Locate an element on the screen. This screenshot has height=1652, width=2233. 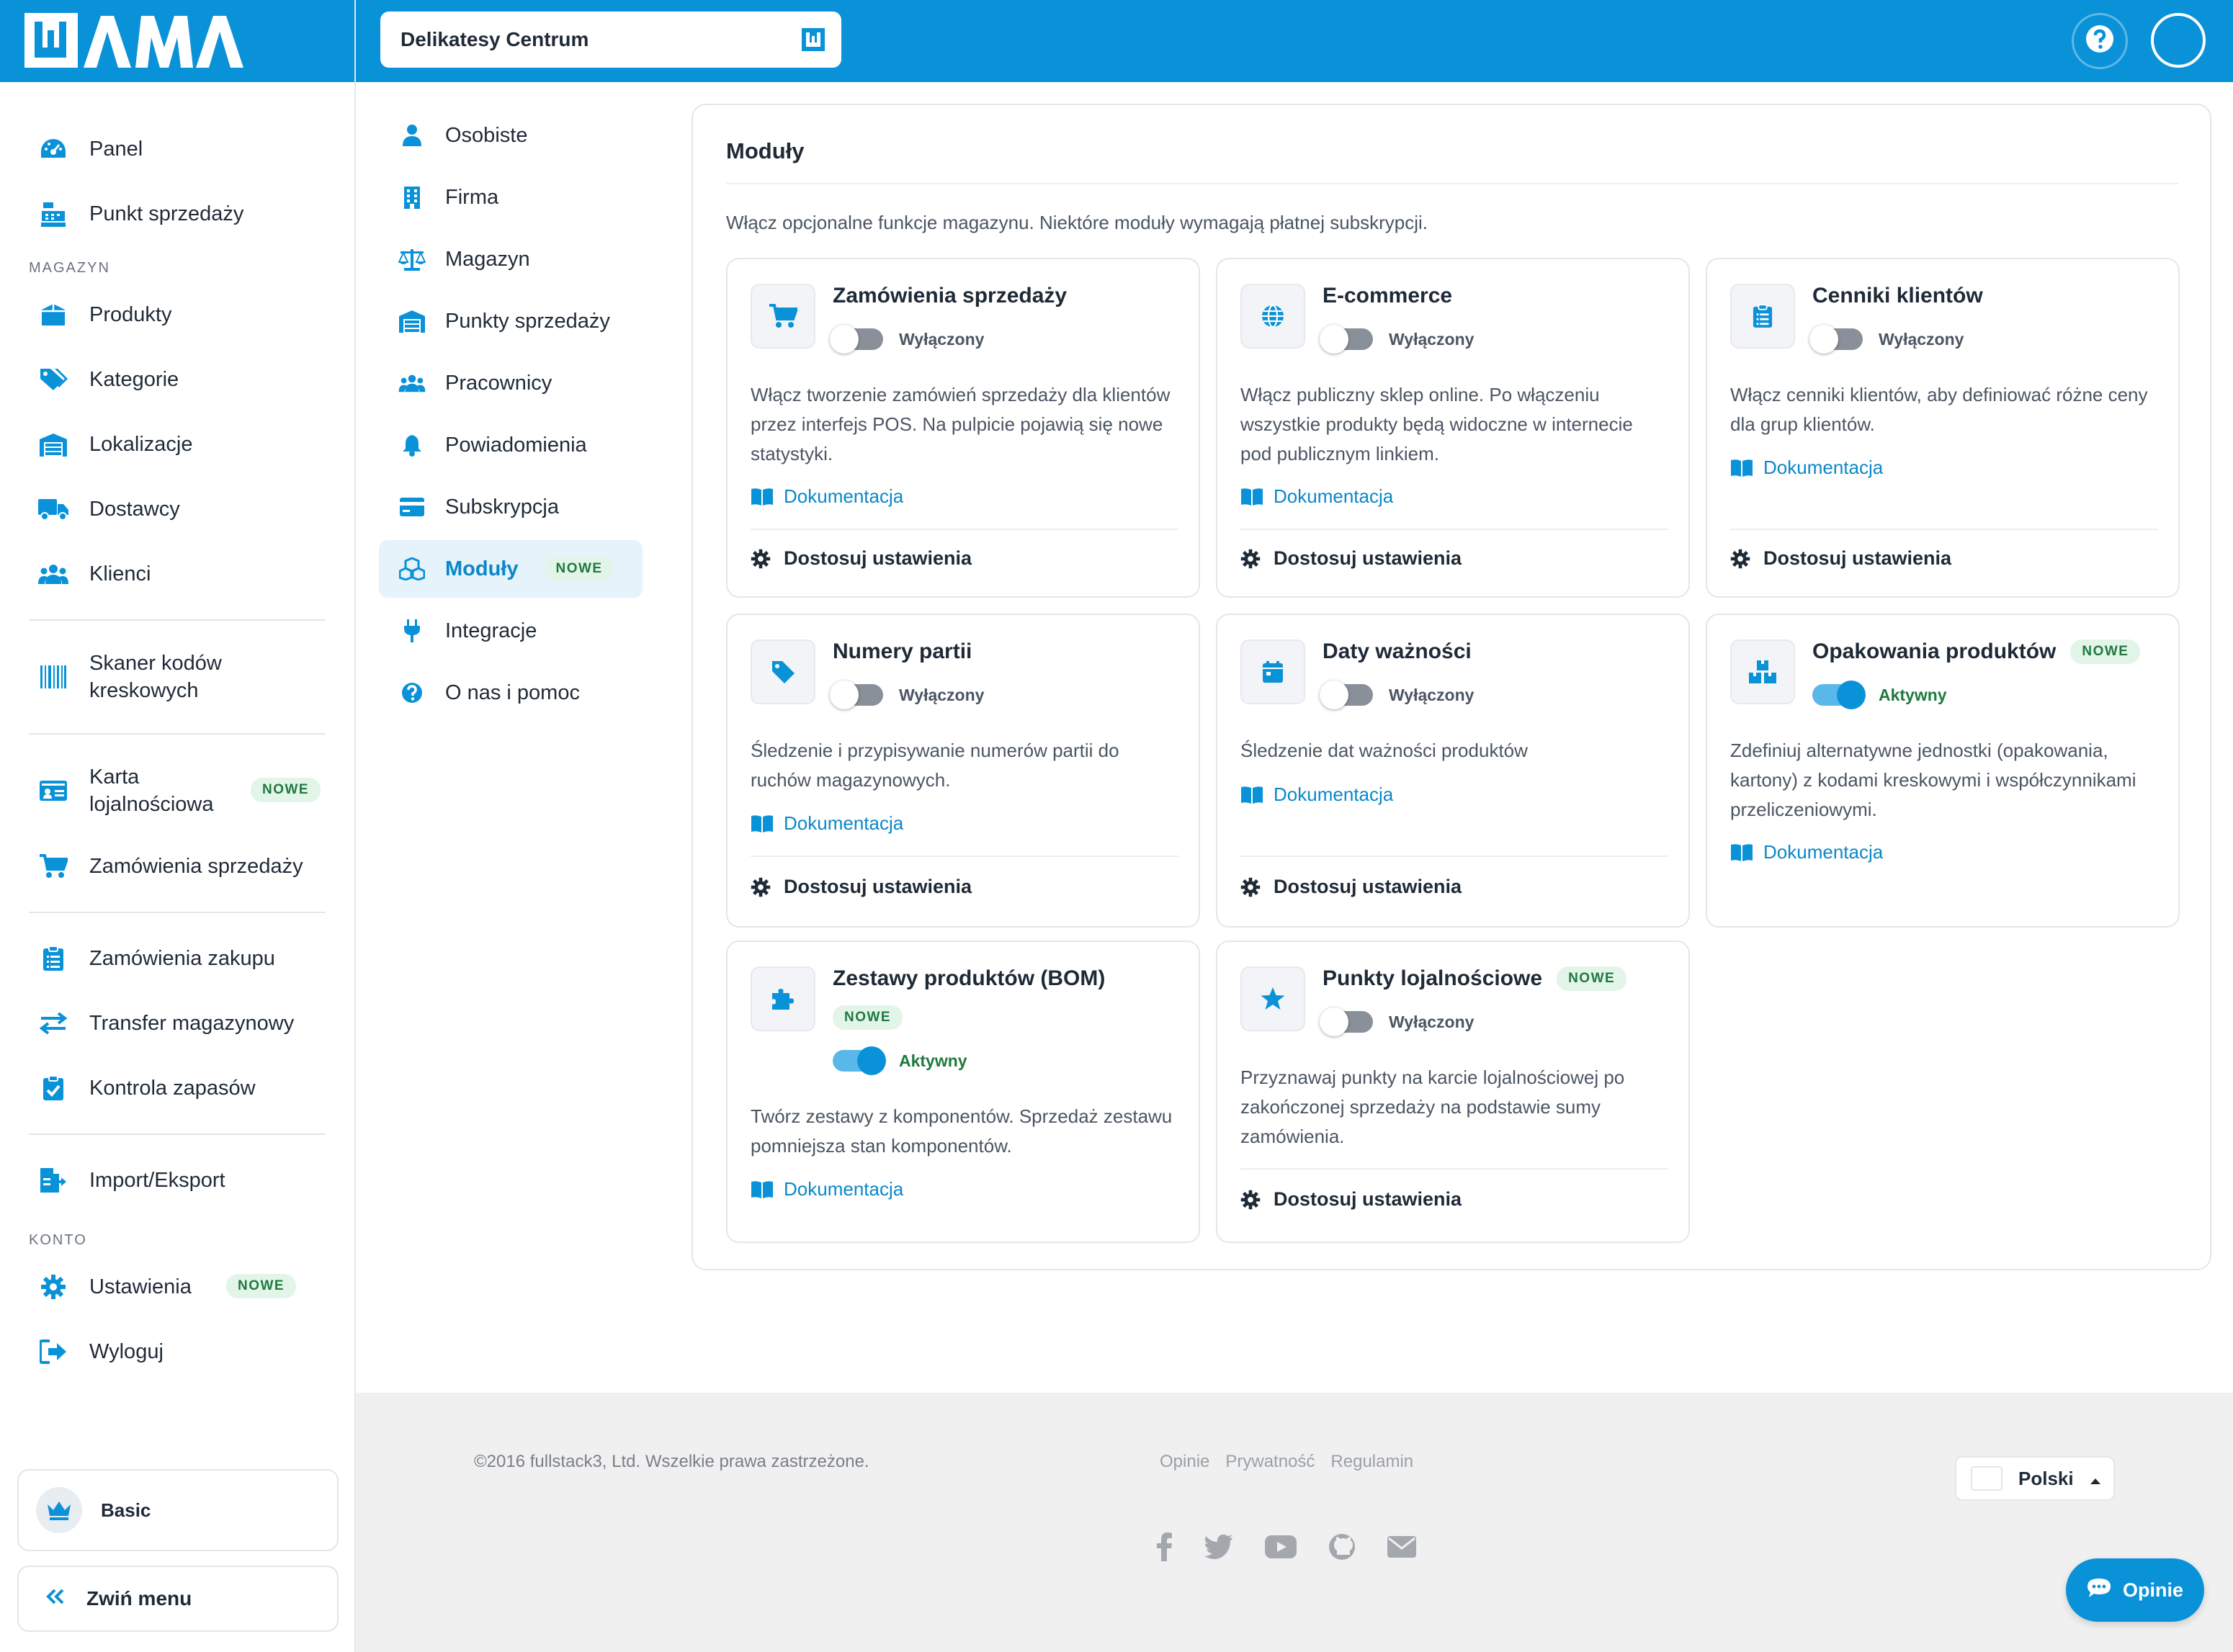
subnav-magazyn: Magazyn is located at coordinates (511, 259).